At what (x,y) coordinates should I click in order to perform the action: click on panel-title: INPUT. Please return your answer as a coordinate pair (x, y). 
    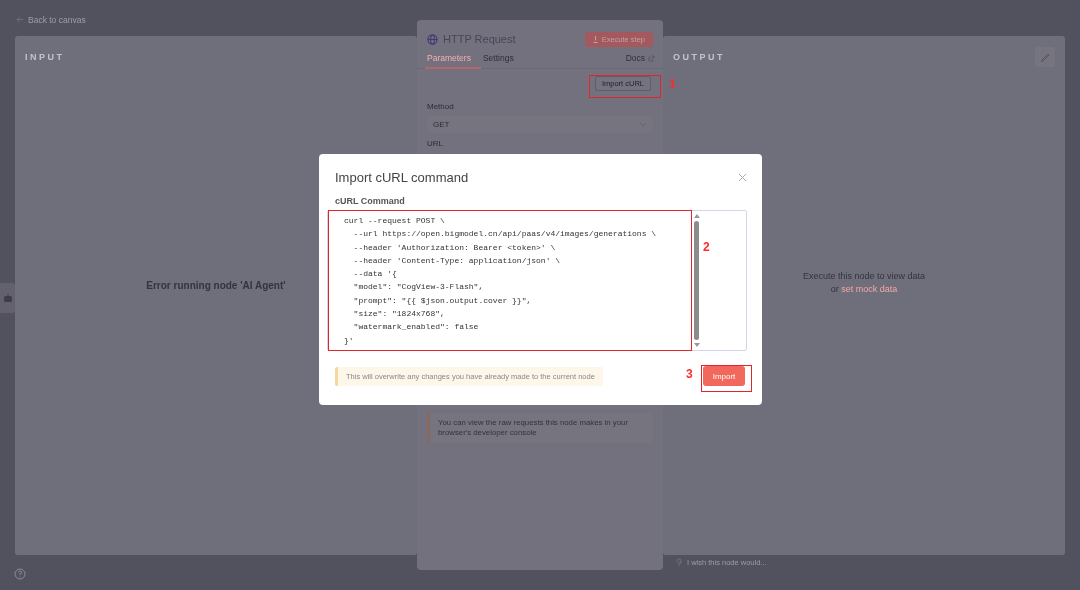
    Looking at the image, I should click on (45, 57).